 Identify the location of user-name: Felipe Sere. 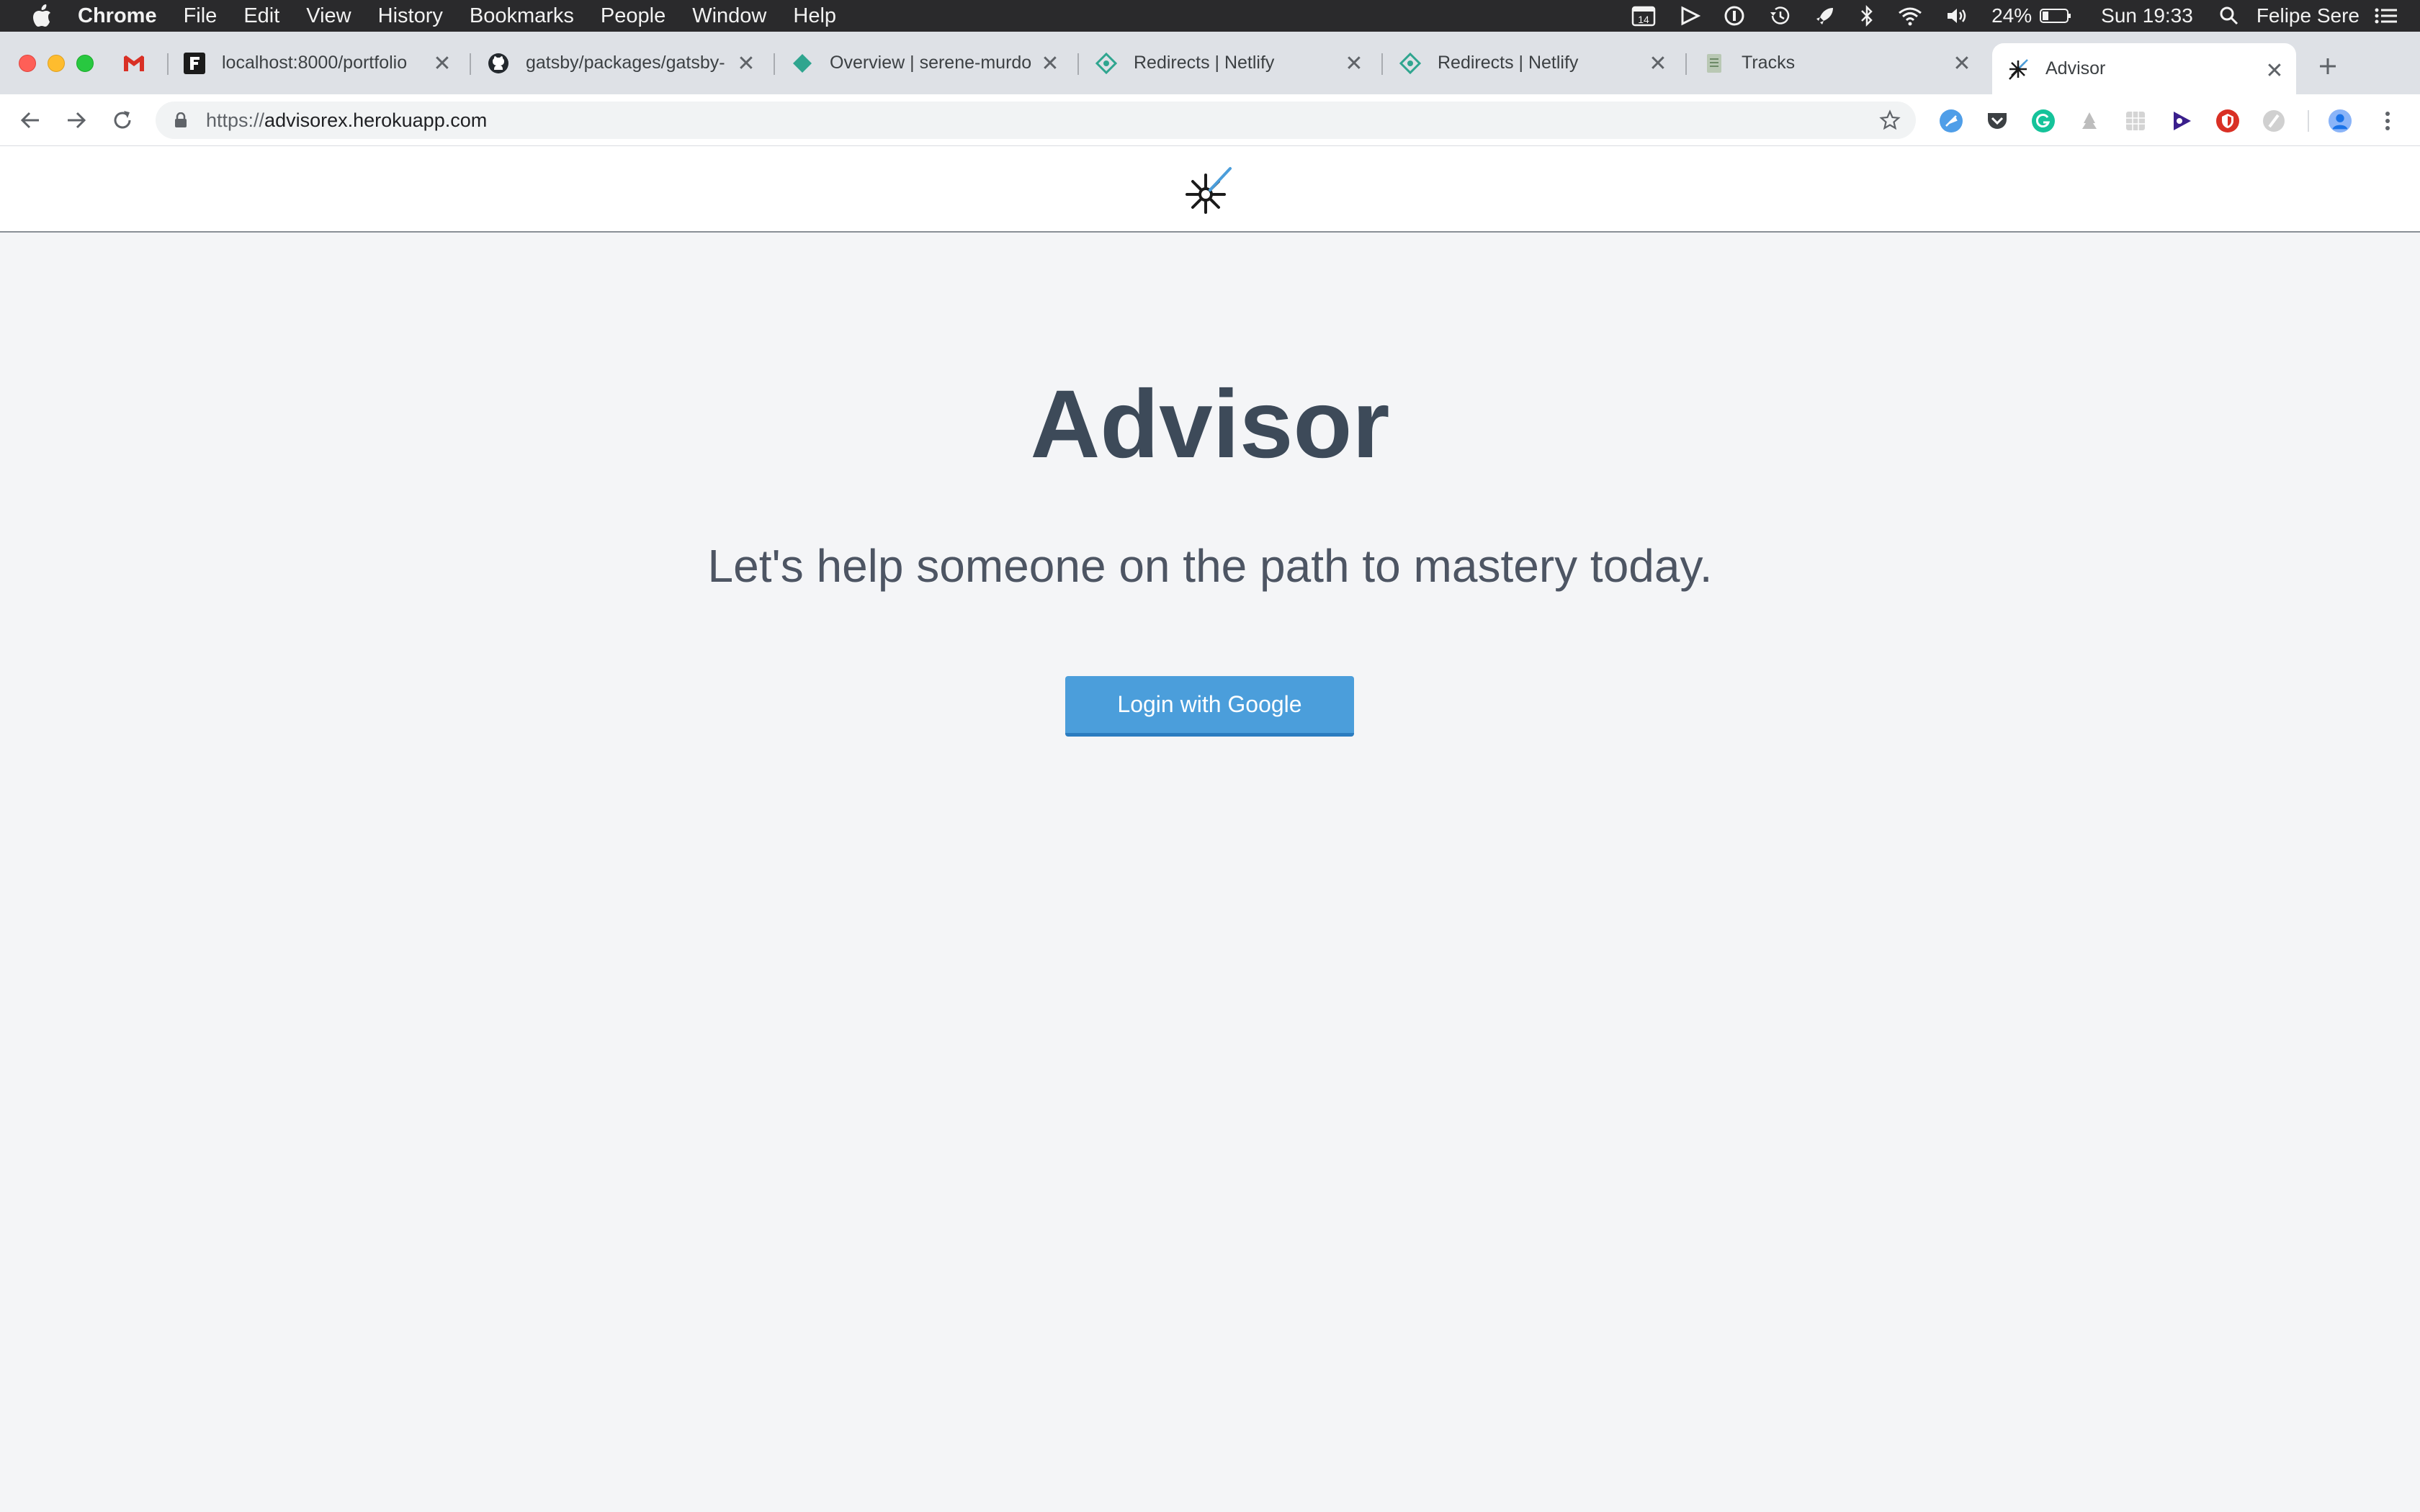
(2308, 15).